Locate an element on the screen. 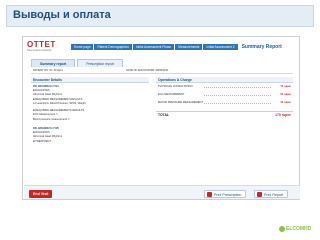  charge-row: PHYSICIAN CONSULTATION 70 rupee is located at coordinates (224, 87).